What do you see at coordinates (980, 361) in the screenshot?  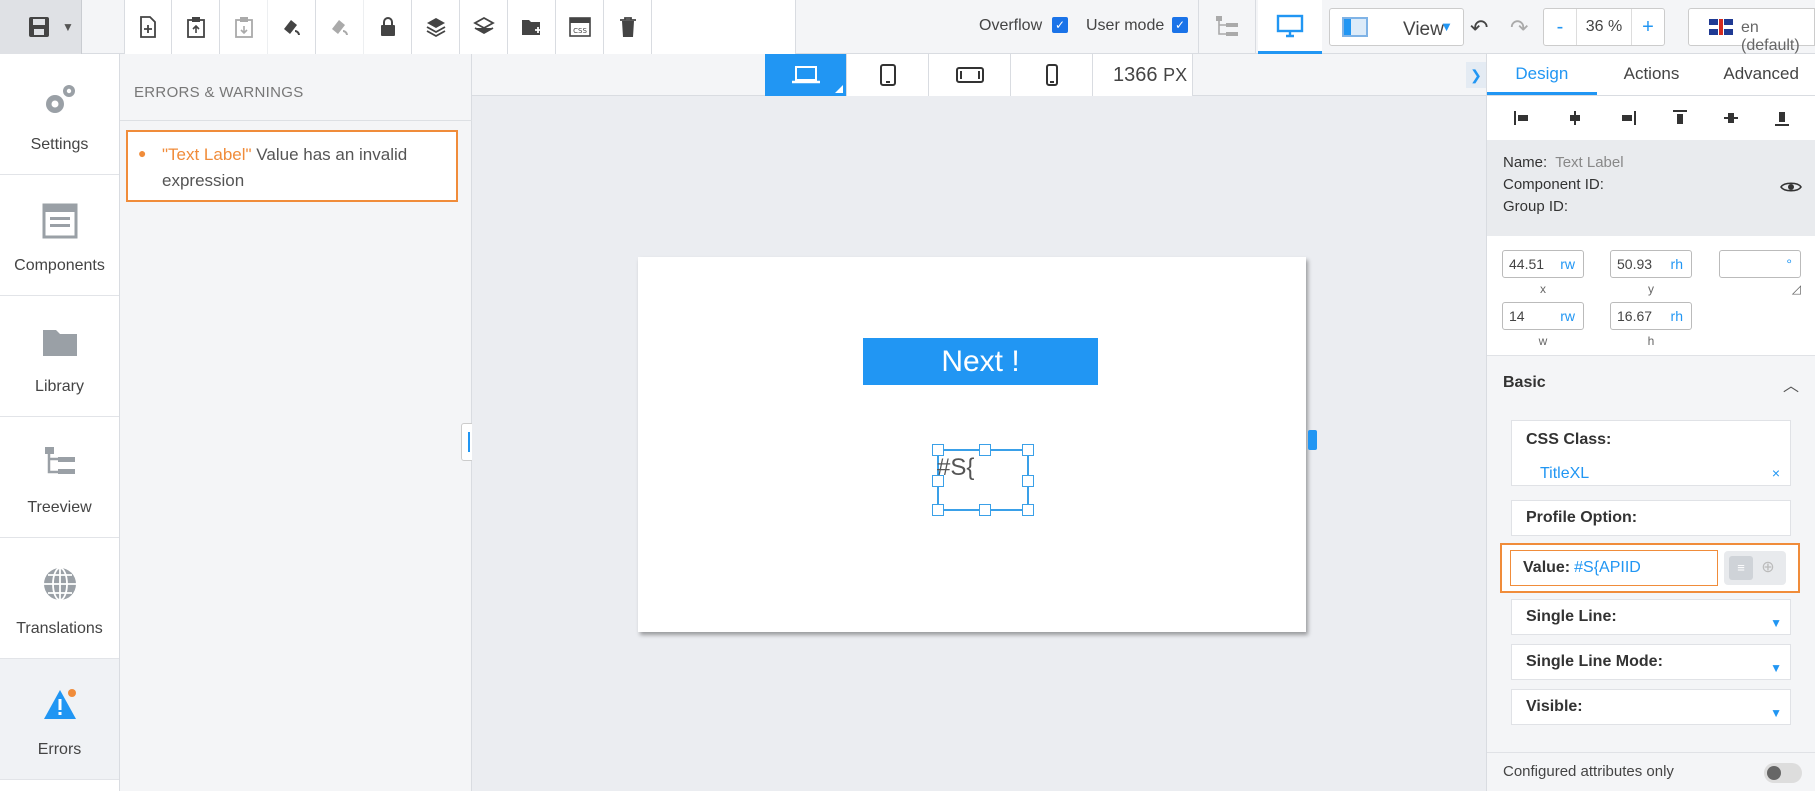 I see `next-button-component: Next !` at bounding box center [980, 361].